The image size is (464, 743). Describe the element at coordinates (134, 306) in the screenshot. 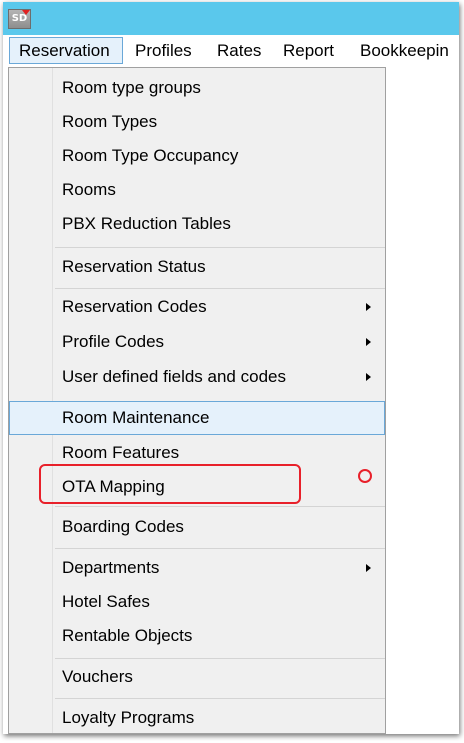

I see `menu-item-label: Reservation Codes` at that location.